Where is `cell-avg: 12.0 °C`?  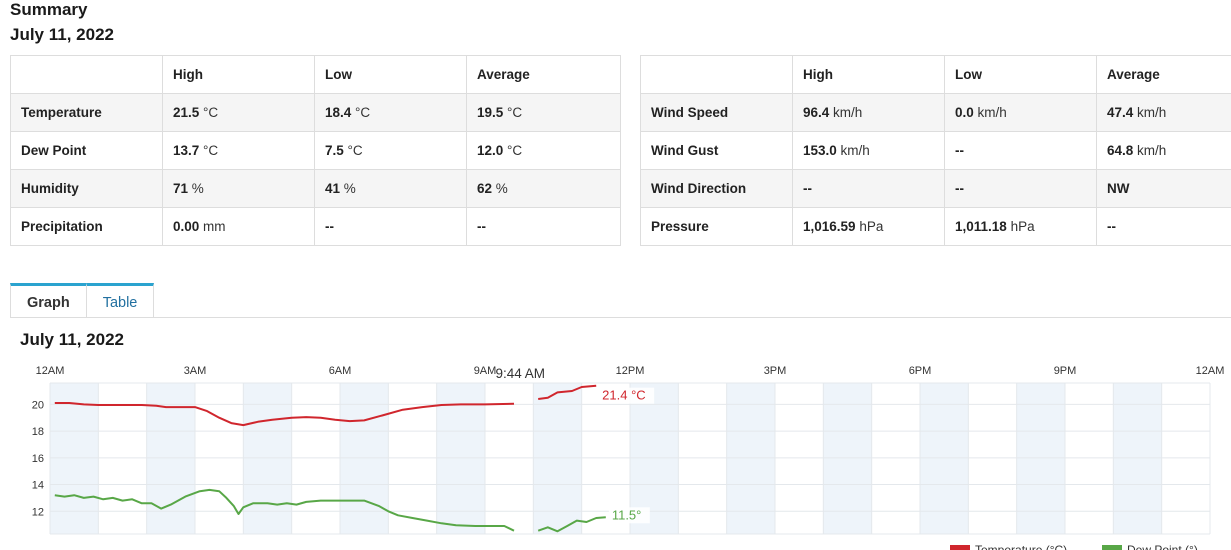
cell-avg: 12.0 °C is located at coordinates (543, 150).